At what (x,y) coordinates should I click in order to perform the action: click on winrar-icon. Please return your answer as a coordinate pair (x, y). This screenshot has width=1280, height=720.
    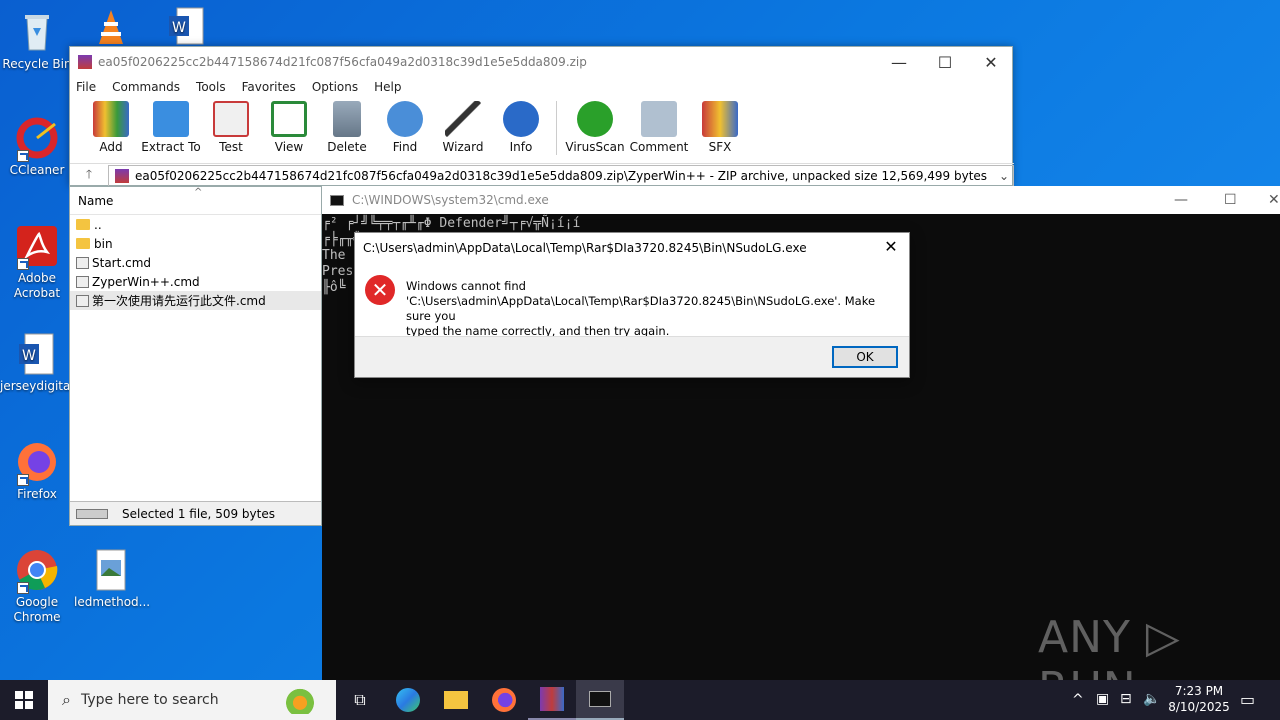
    Looking at the image, I should click on (552, 699).